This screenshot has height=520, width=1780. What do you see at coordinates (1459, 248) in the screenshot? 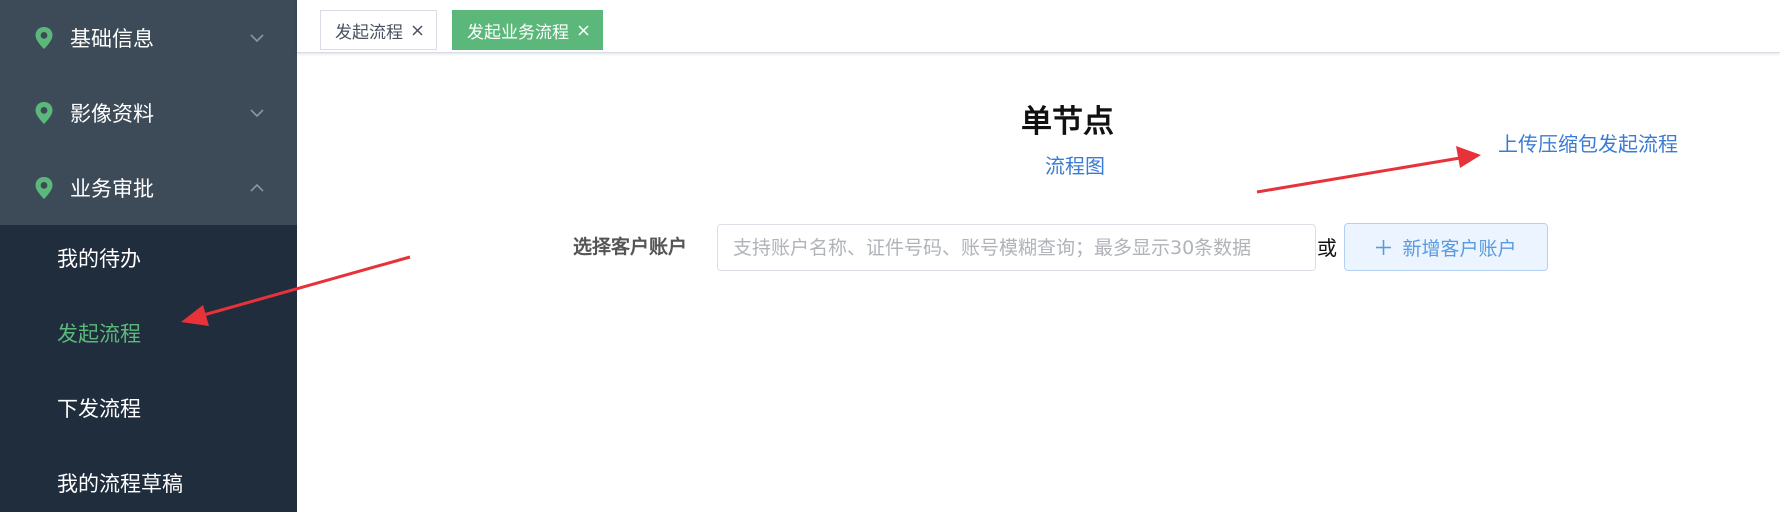
I see `add-button-label: 新增客户账户` at bounding box center [1459, 248].